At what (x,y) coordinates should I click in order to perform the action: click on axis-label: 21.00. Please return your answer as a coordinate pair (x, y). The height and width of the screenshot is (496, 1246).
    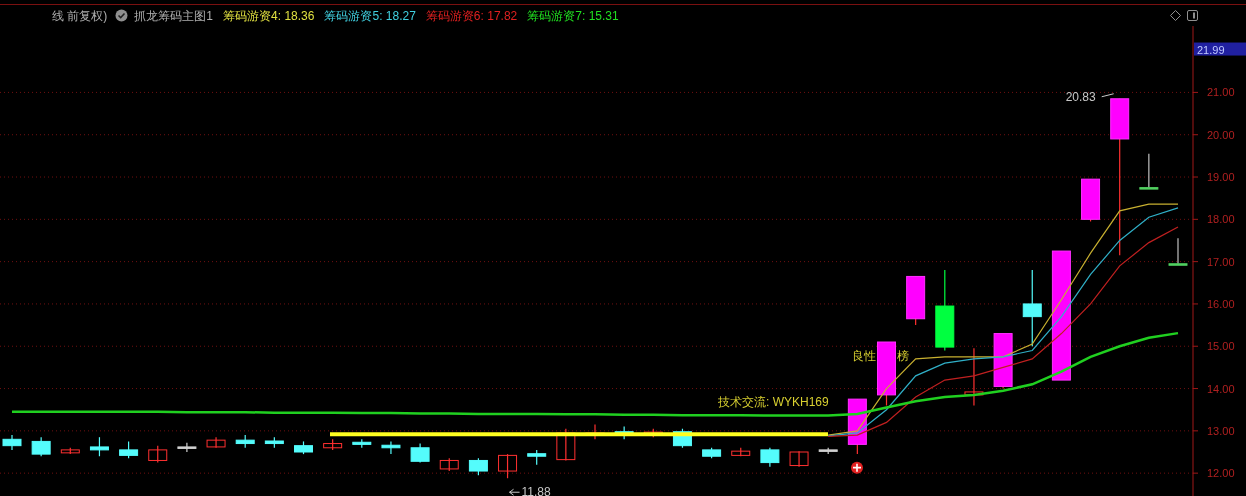
    Looking at the image, I should click on (1221, 92).